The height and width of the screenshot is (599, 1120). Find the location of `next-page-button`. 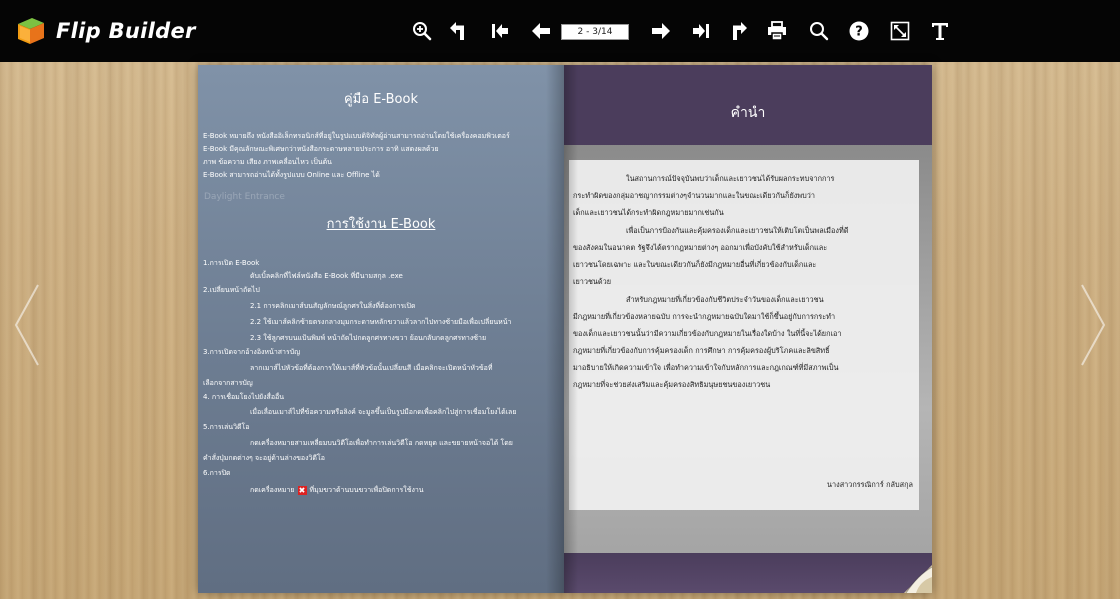

next-page-button is located at coordinates (661, 31).